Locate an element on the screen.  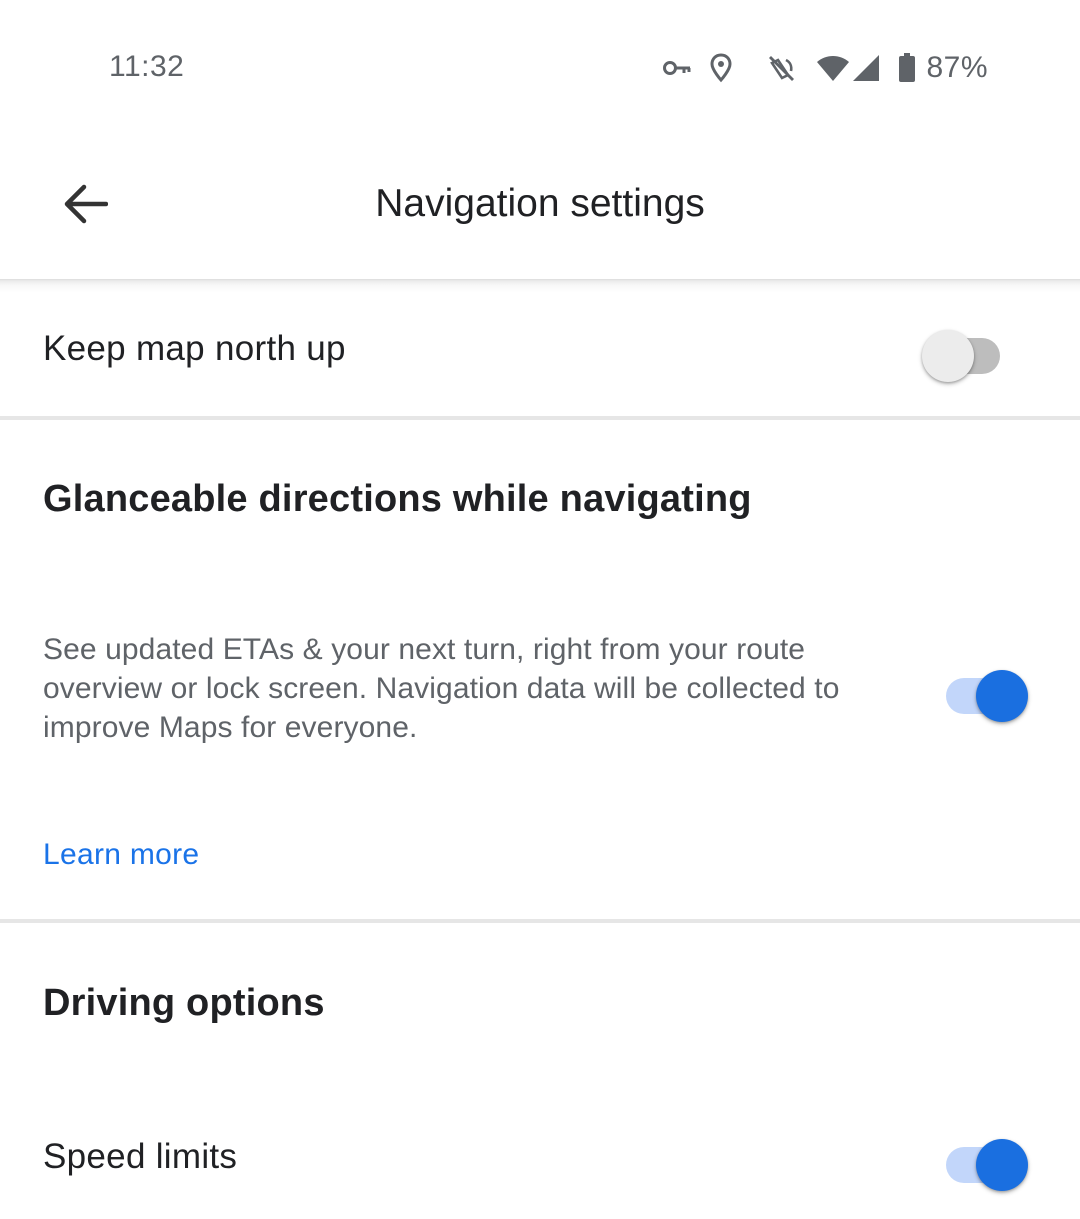
speed-limits-toggle is located at coordinates (991, 1160).